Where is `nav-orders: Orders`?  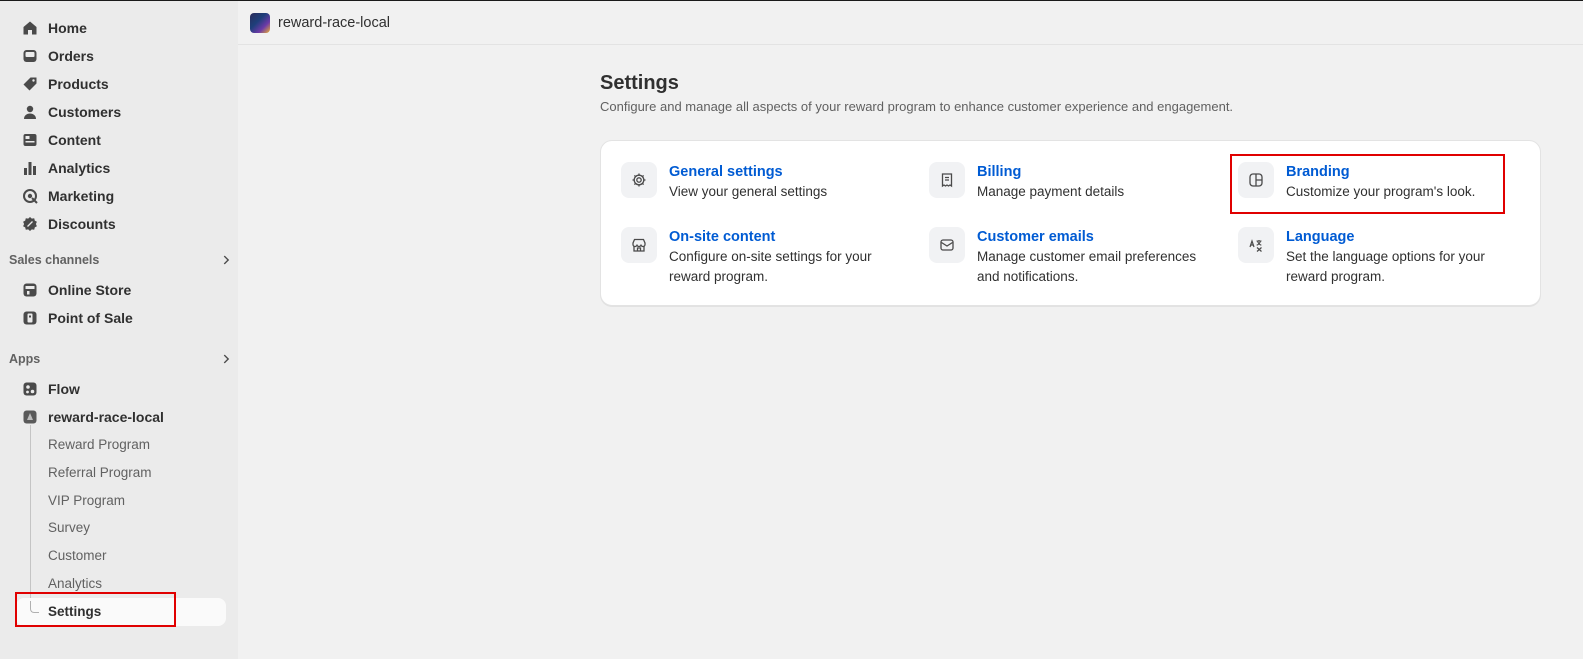 nav-orders: Orders is located at coordinates (122, 56).